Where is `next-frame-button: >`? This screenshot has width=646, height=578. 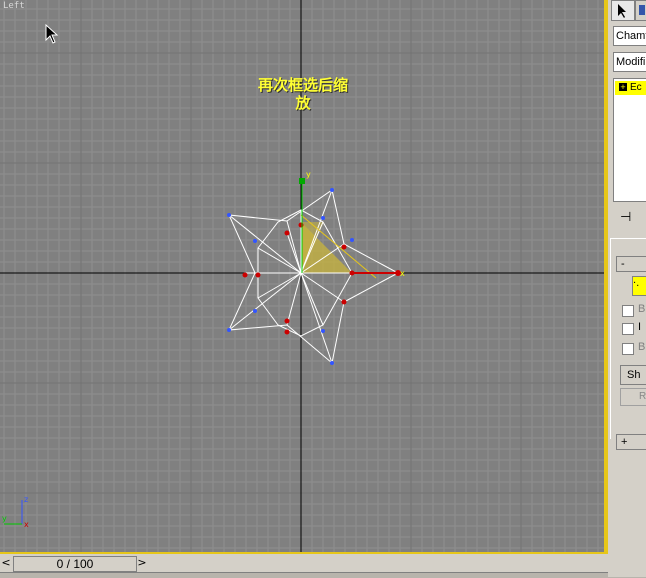 next-frame-button: > is located at coordinates (142, 563).